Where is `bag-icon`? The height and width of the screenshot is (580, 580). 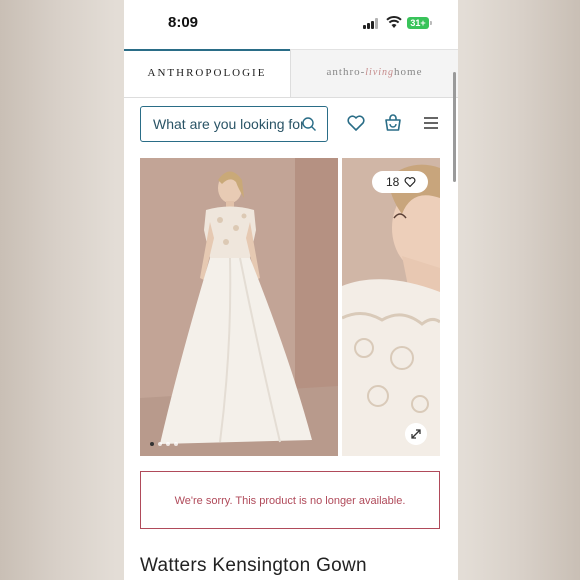 bag-icon is located at coordinates (393, 123).